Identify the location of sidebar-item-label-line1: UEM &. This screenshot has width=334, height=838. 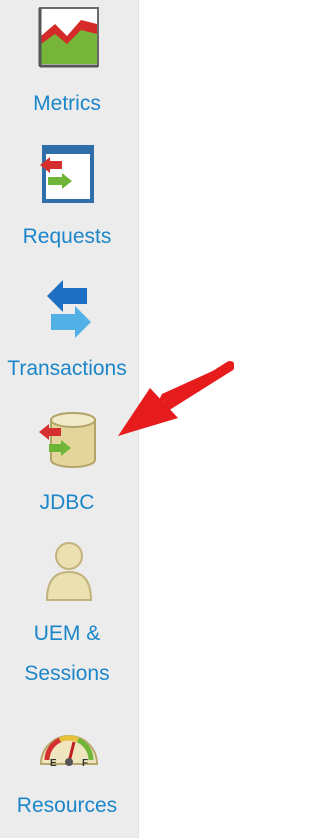
(67, 633).